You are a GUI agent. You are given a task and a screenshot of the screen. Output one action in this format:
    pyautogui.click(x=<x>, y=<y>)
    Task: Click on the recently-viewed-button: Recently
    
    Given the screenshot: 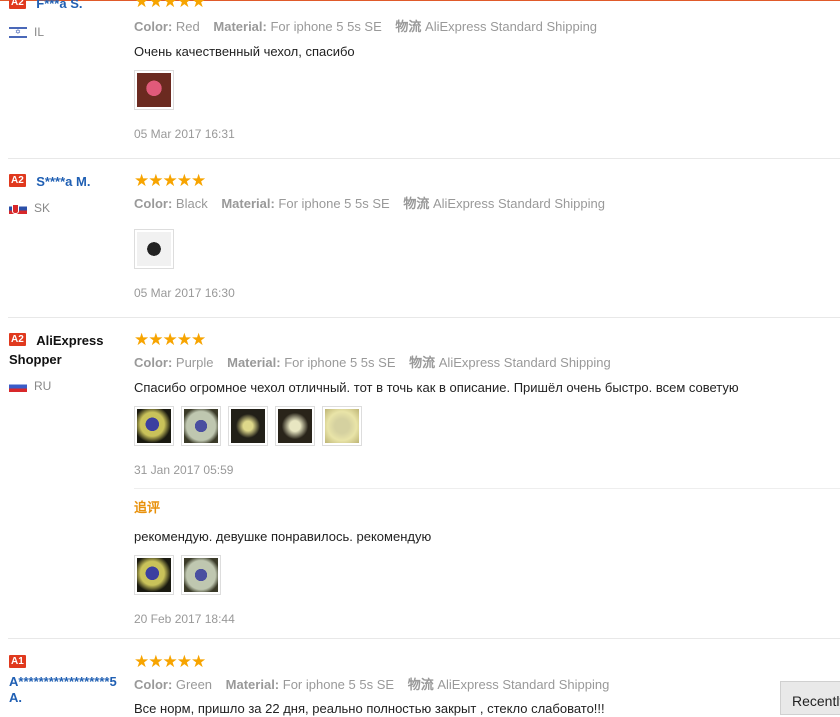 What is the action you would take?
    pyautogui.click(x=810, y=698)
    